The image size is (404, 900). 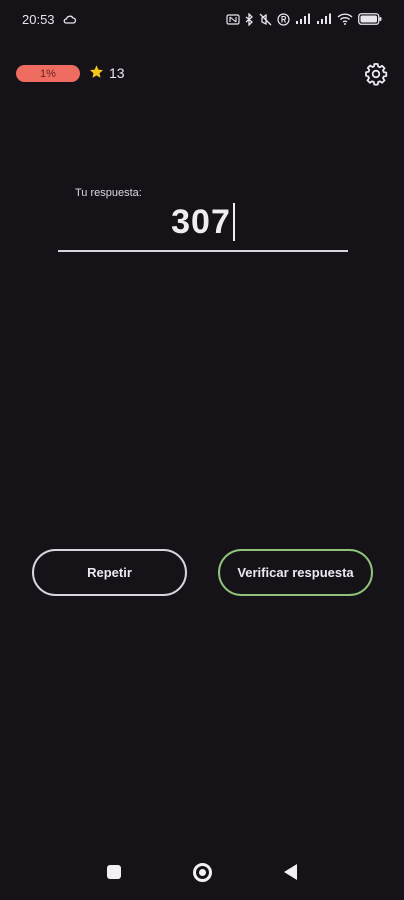 I want to click on answer-label: Tu respuesta:, so click(x=108, y=193).